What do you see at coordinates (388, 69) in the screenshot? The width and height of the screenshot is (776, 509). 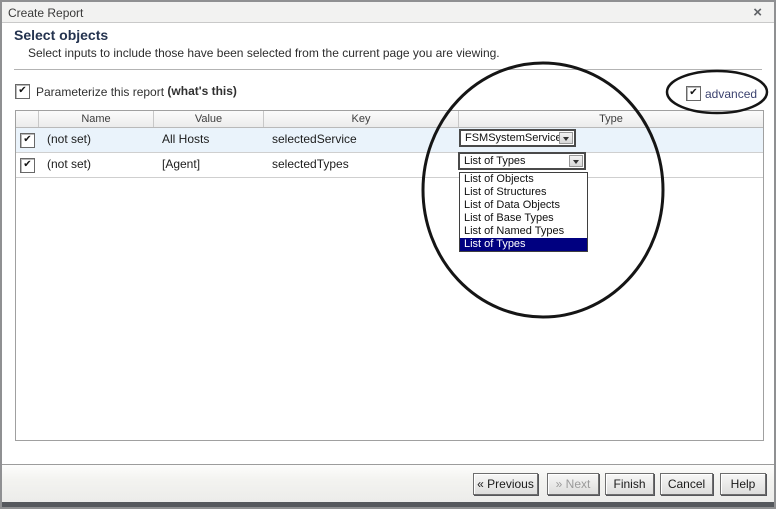 I see `header-divider` at bounding box center [388, 69].